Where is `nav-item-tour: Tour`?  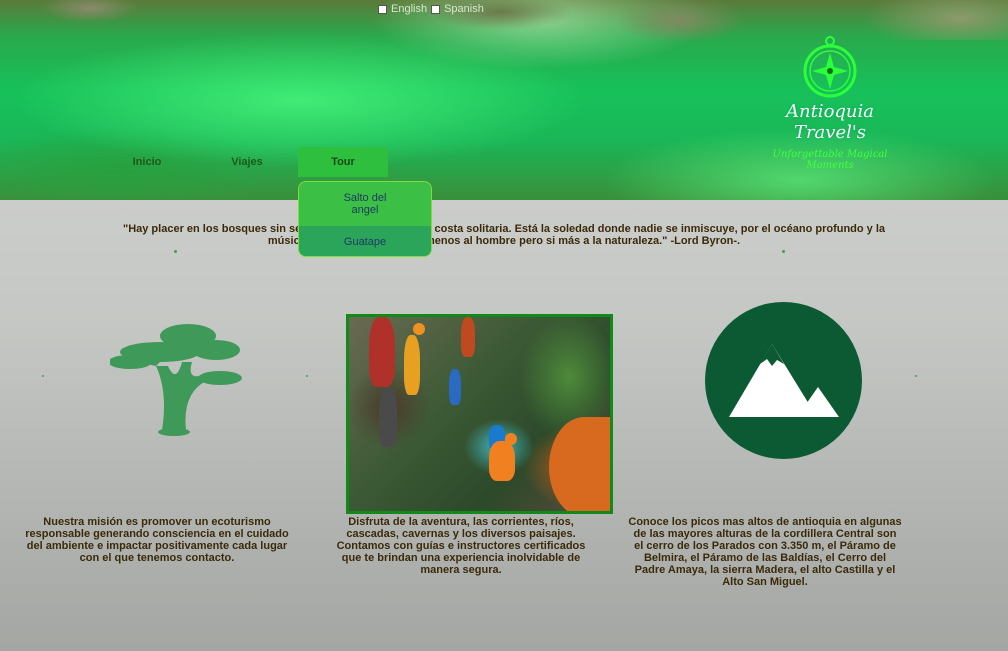 nav-item-tour: Tour is located at coordinates (343, 162).